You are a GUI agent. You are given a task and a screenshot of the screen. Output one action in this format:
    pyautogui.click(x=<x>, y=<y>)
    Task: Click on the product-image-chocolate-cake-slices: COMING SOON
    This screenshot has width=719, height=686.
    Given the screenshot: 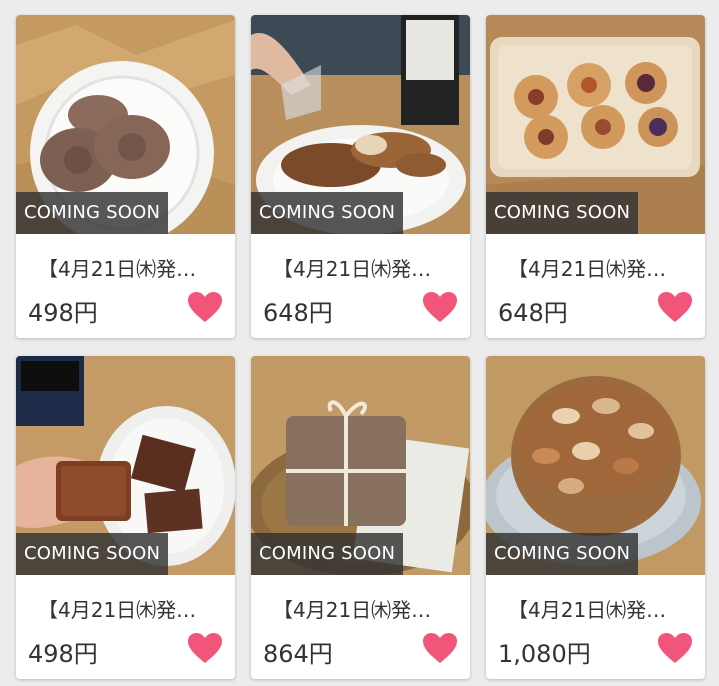 What is the action you would take?
    pyautogui.click(x=125, y=465)
    